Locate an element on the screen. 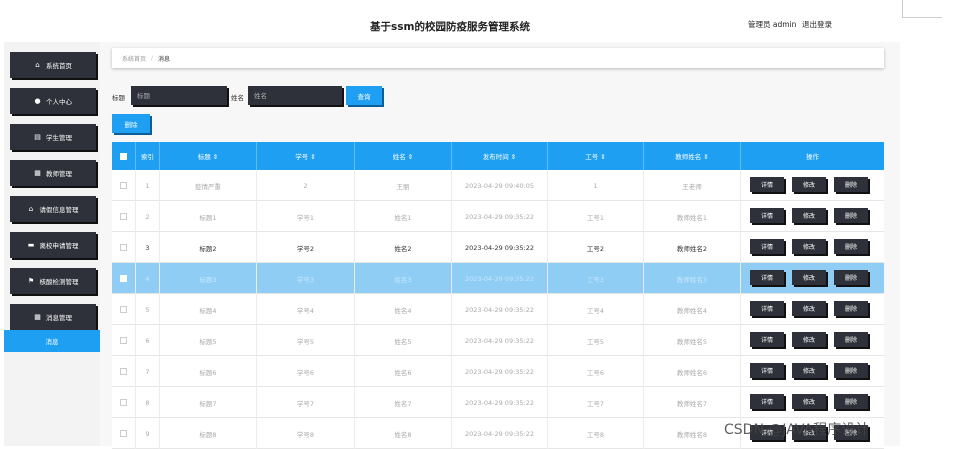  sidebar-item-messages: ▦ 消息管理 is located at coordinates (53, 317).